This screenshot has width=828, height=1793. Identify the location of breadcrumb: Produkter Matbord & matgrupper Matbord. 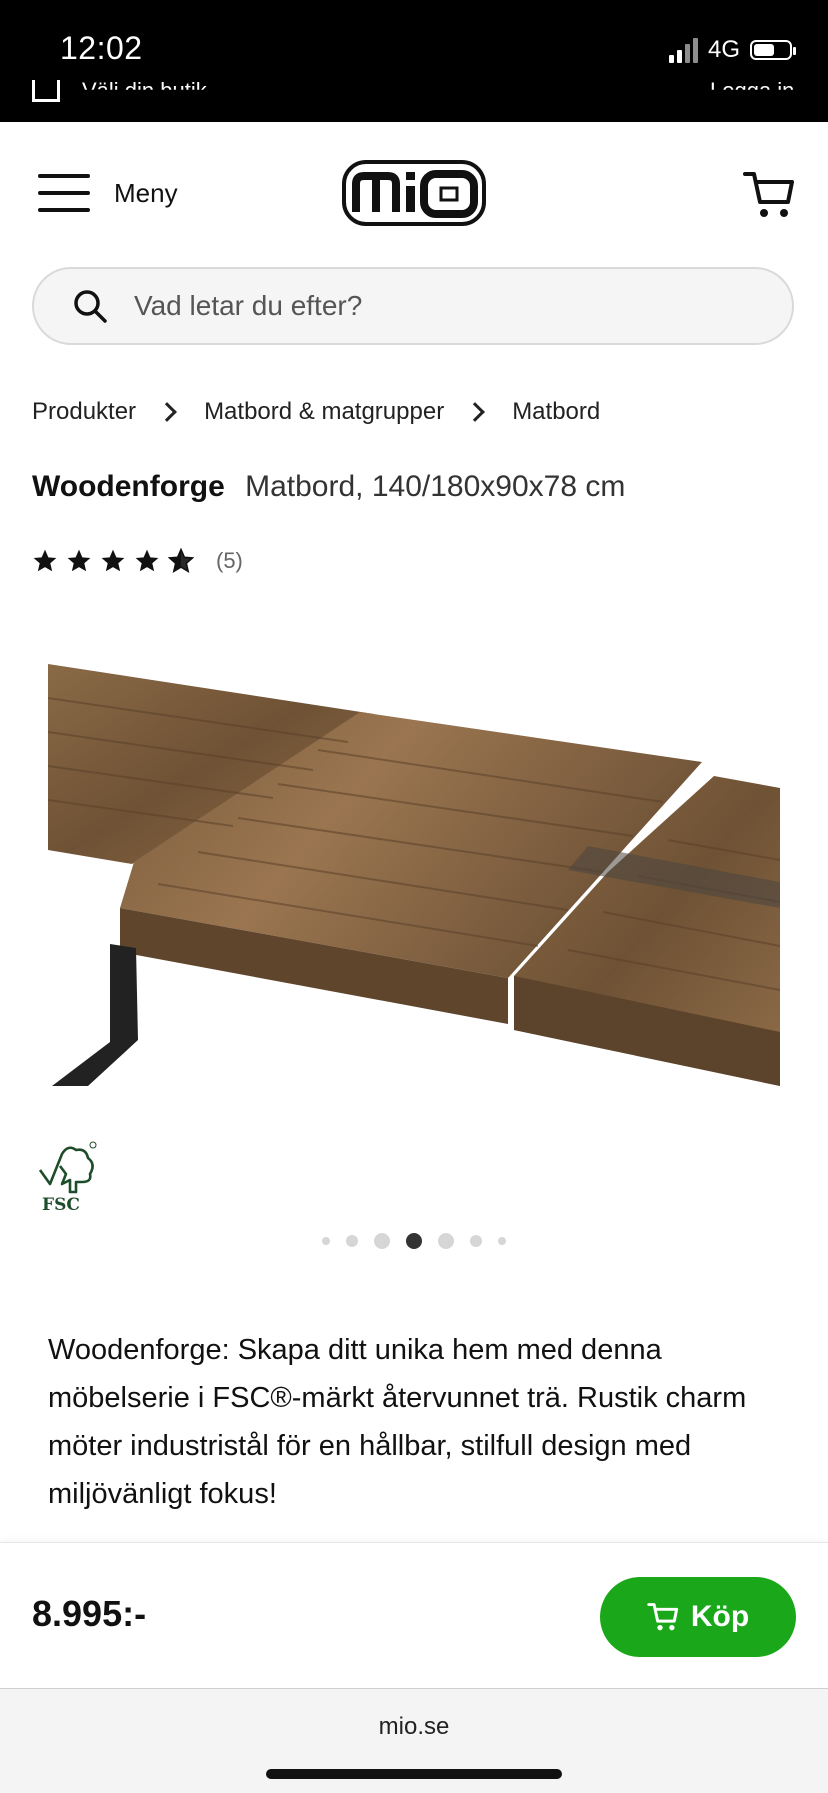
(316, 412).